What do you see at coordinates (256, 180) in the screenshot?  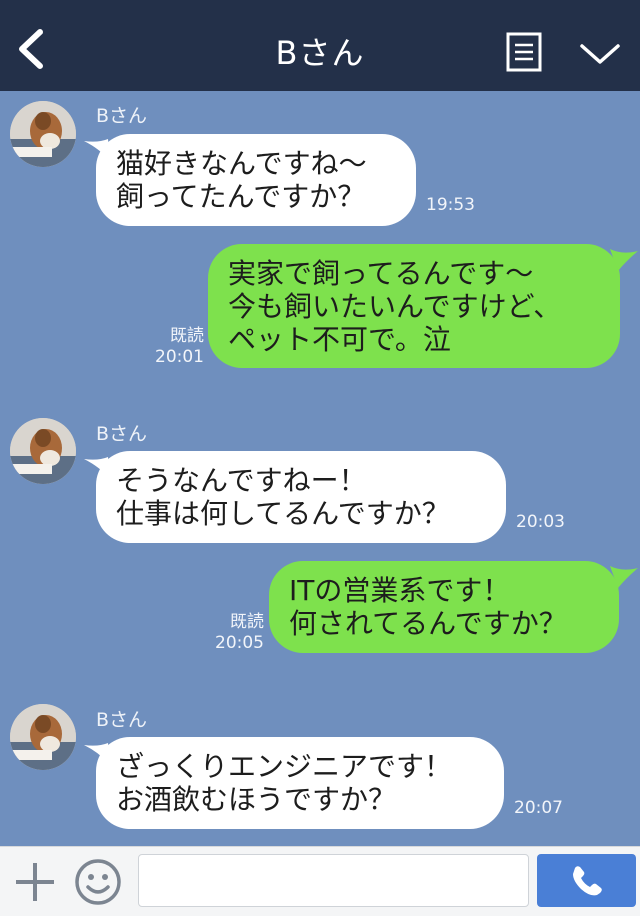 I see `message-bubble-incoming: 猫好きなんですね〜 飼ってたんですか？` at bounding box center [256, 180].